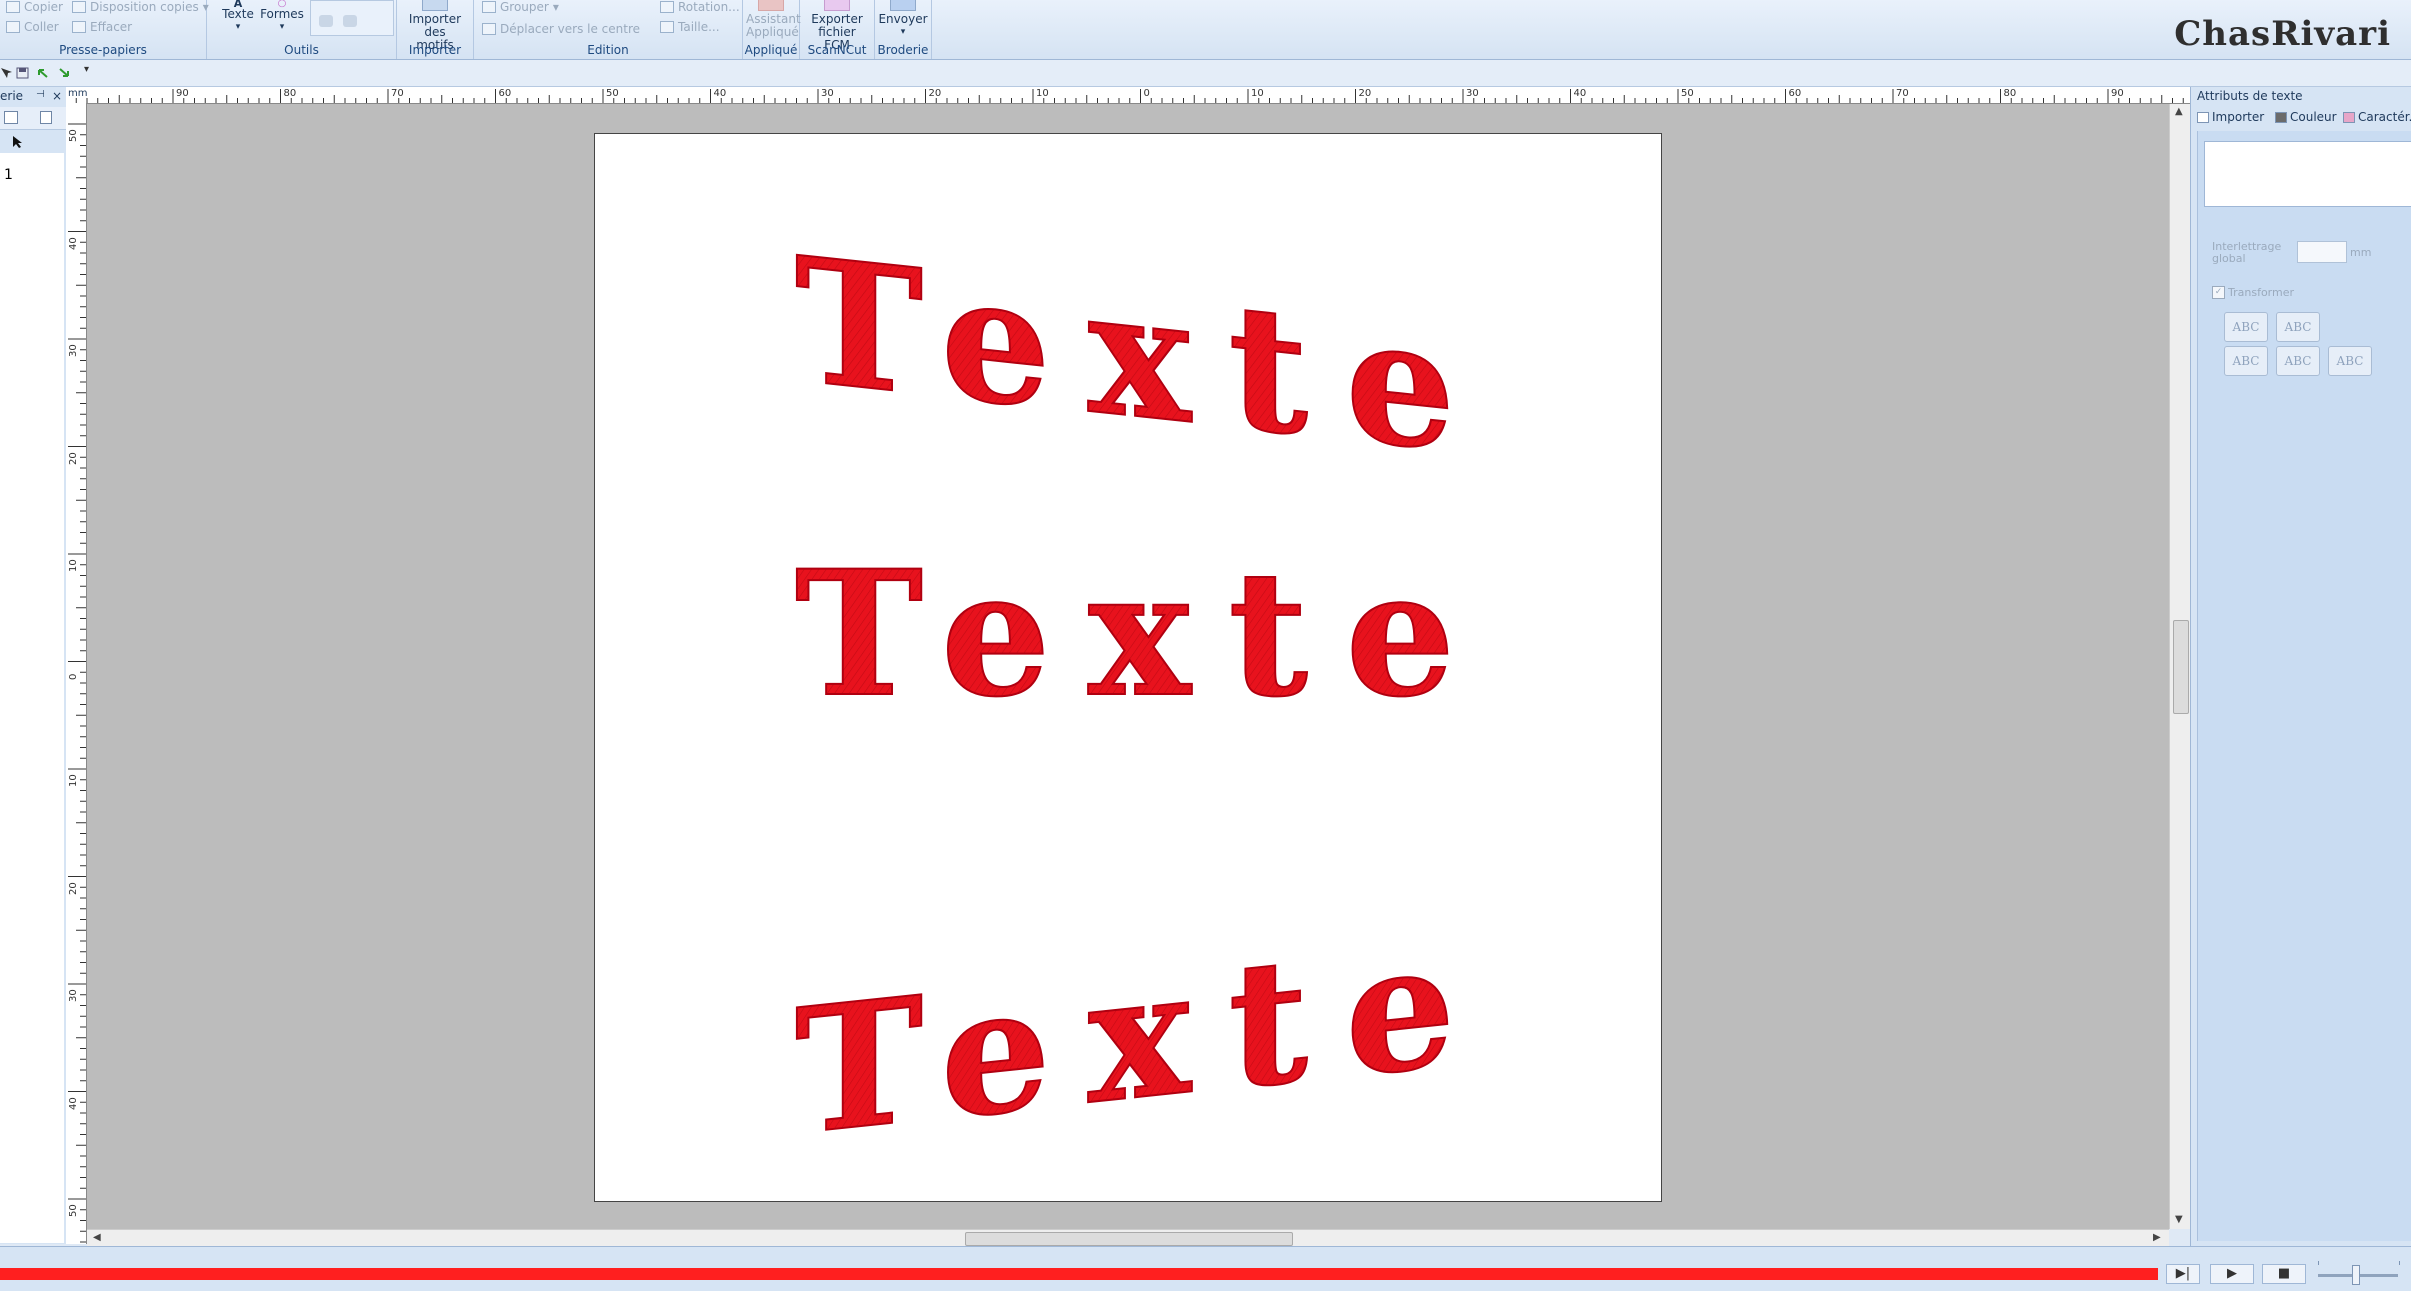 The image size is (2411, 1291). What do you see at coordinates (773, 19) in the screenshot?
I see `applique-wizard-button: Assistant Appliqué` at bounding box center [773, 19].